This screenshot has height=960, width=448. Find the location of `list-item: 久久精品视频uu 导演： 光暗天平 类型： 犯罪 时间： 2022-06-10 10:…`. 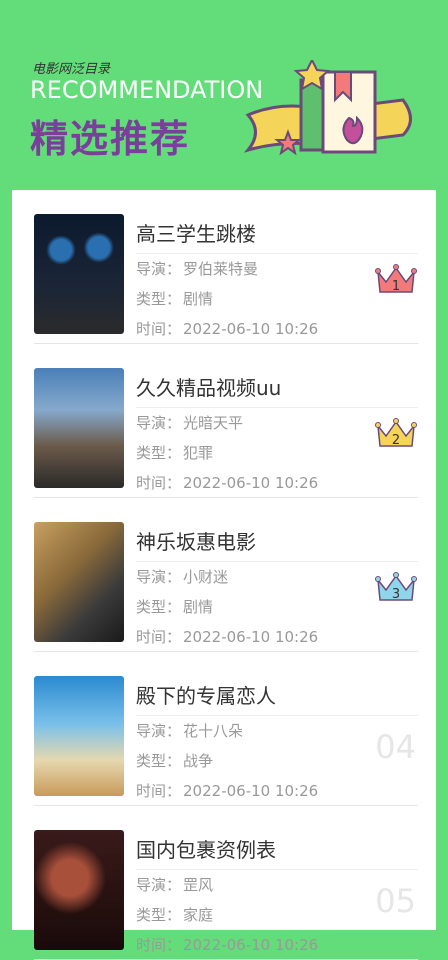

list-item: 久久精品视频uu 导演： 光暗天平 类型： 犯罪 时间： 2022-06-10 10:… is located at coordinates (226, 421).